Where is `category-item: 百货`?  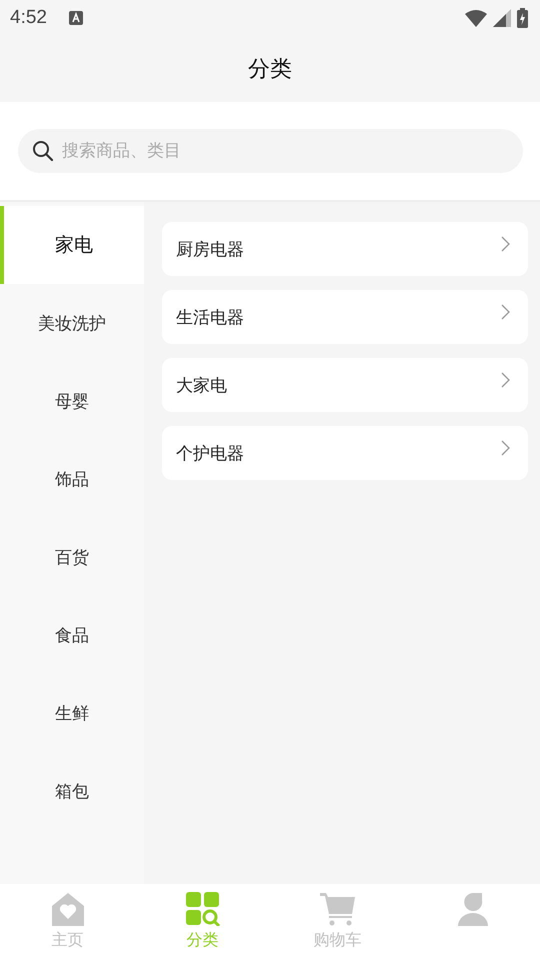
category-item: 百货 is located at coordinates (72, 557).